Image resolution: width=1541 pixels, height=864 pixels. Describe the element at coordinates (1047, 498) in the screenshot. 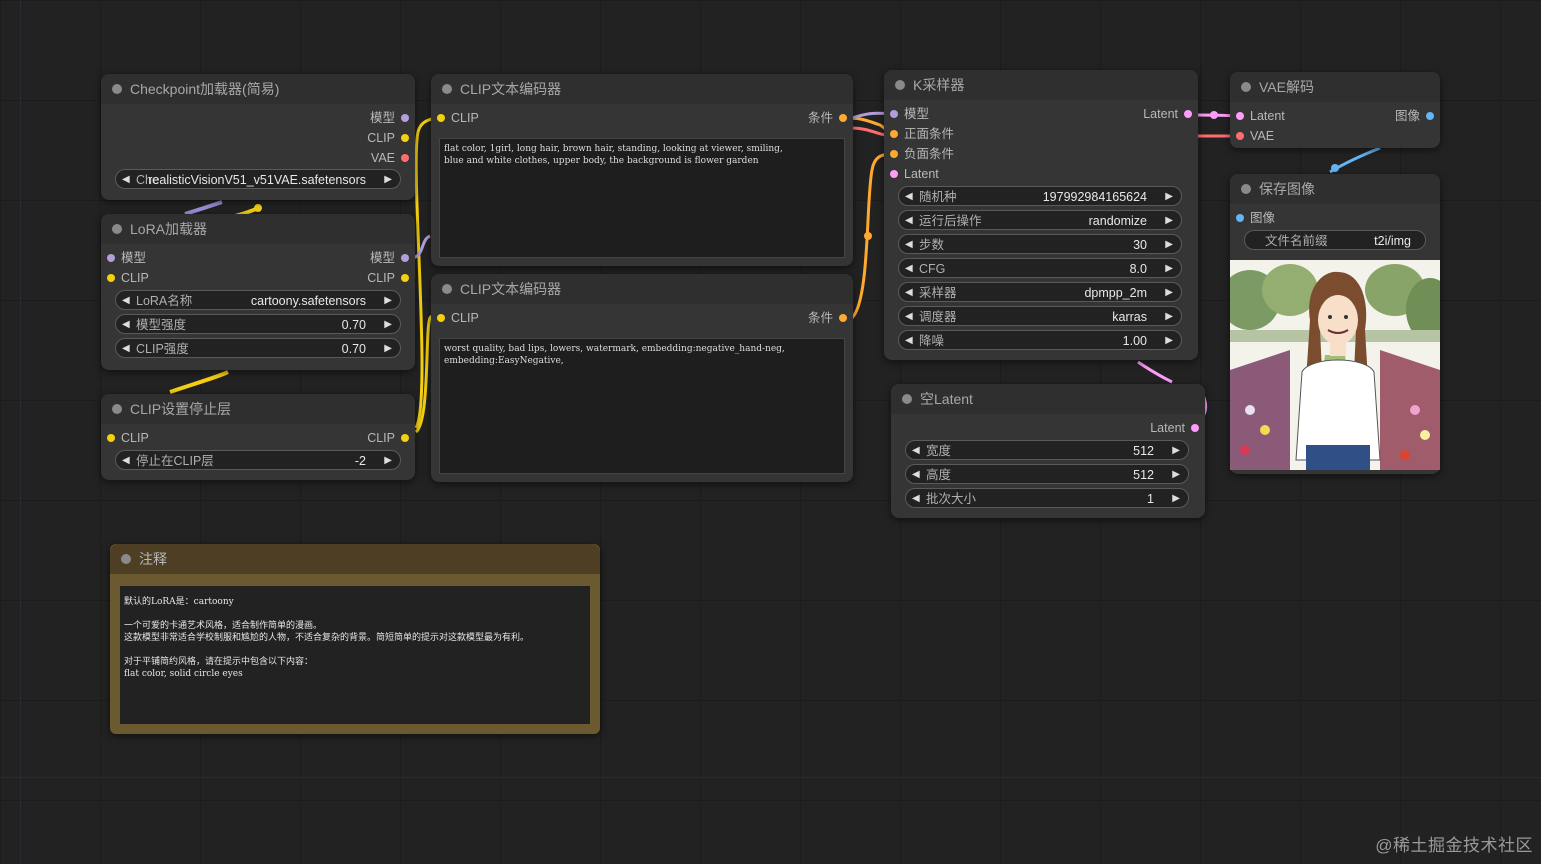

I see `batch-size-number: ◀ 批次大小 1 ▶` at that location.